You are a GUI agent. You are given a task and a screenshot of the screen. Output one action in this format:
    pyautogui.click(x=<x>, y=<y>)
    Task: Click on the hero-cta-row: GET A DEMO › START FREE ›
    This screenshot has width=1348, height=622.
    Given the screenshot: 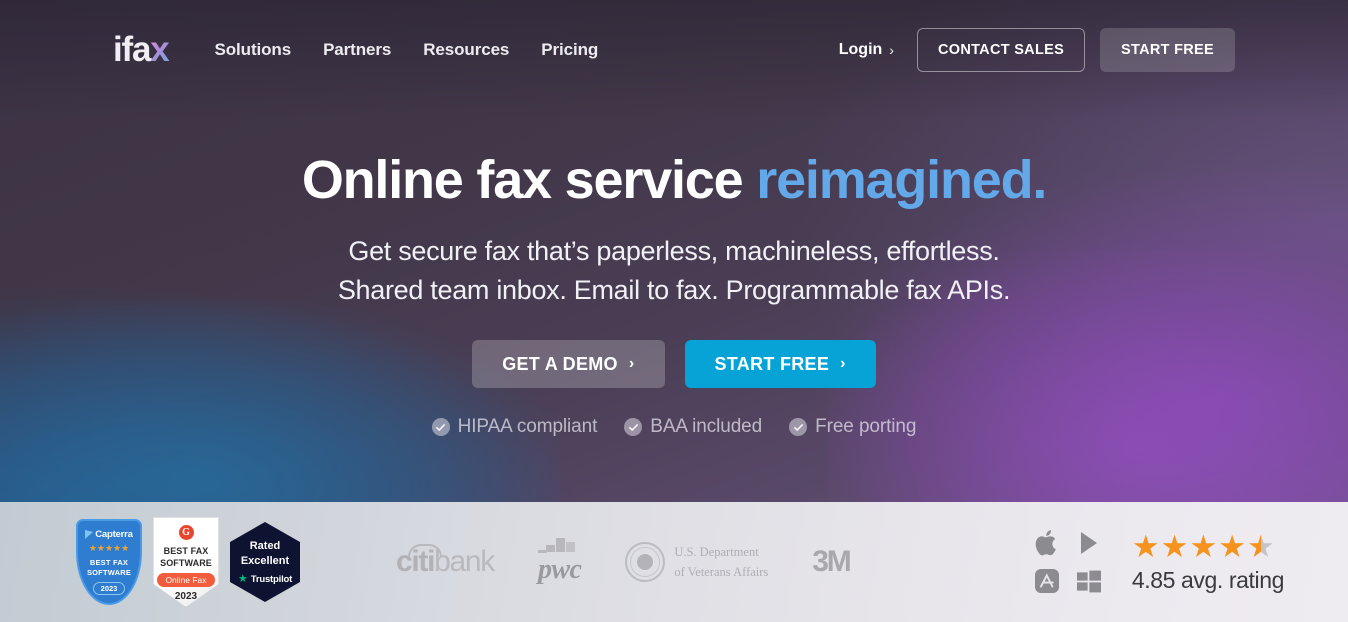 What is the action you would take?
    pyautogui.click(x=674, y=364)
    